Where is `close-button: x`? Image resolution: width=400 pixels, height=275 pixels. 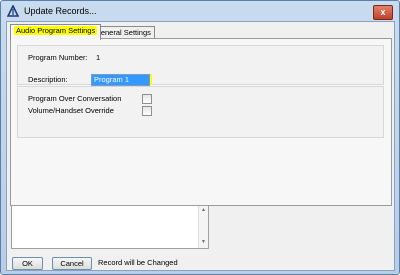 close-button: x is located at coordinates (383, 12).